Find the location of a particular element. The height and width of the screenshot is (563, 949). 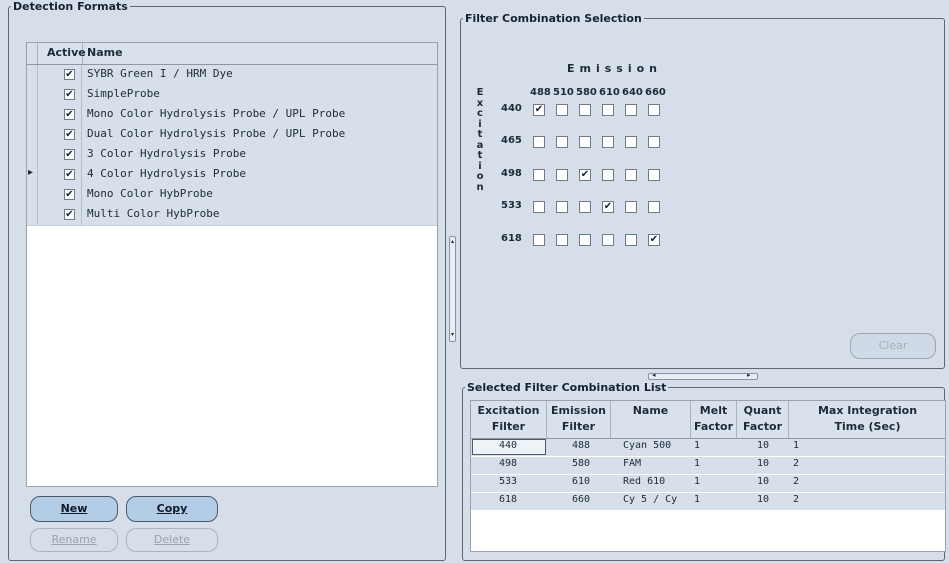

column-header-line: Time (Sec) is located at coordinates (867, 426).